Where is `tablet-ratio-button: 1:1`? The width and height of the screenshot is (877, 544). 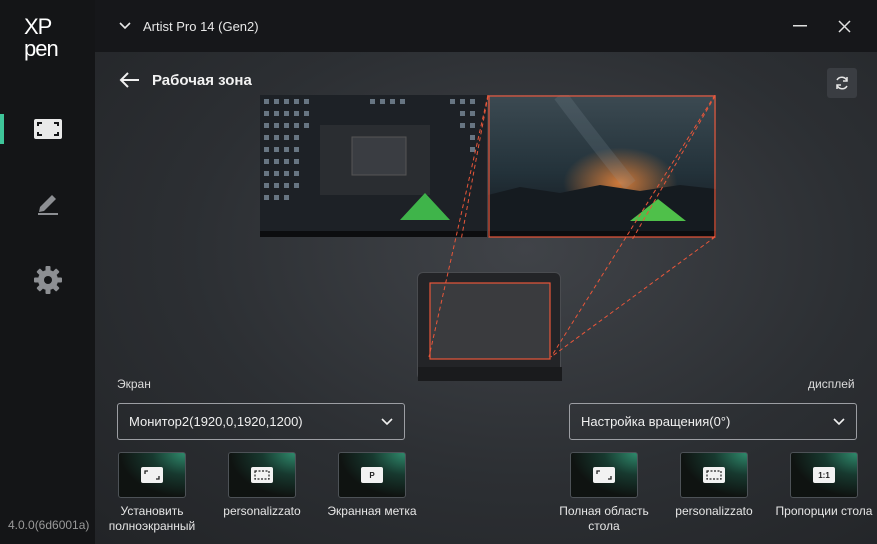 tablet-ratio-button: 1:1 is located at coordinates (824, 475).